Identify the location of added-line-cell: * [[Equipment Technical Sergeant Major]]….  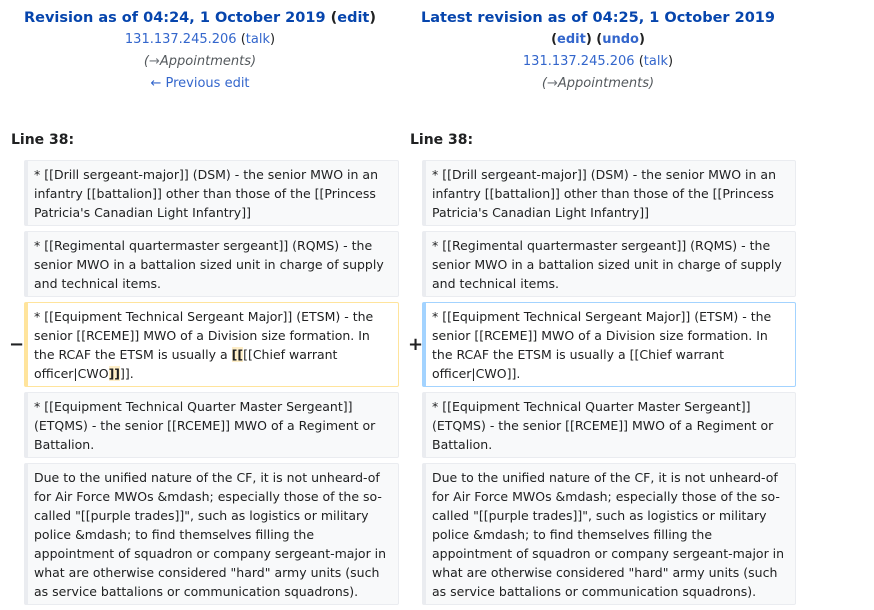
(609, 344).